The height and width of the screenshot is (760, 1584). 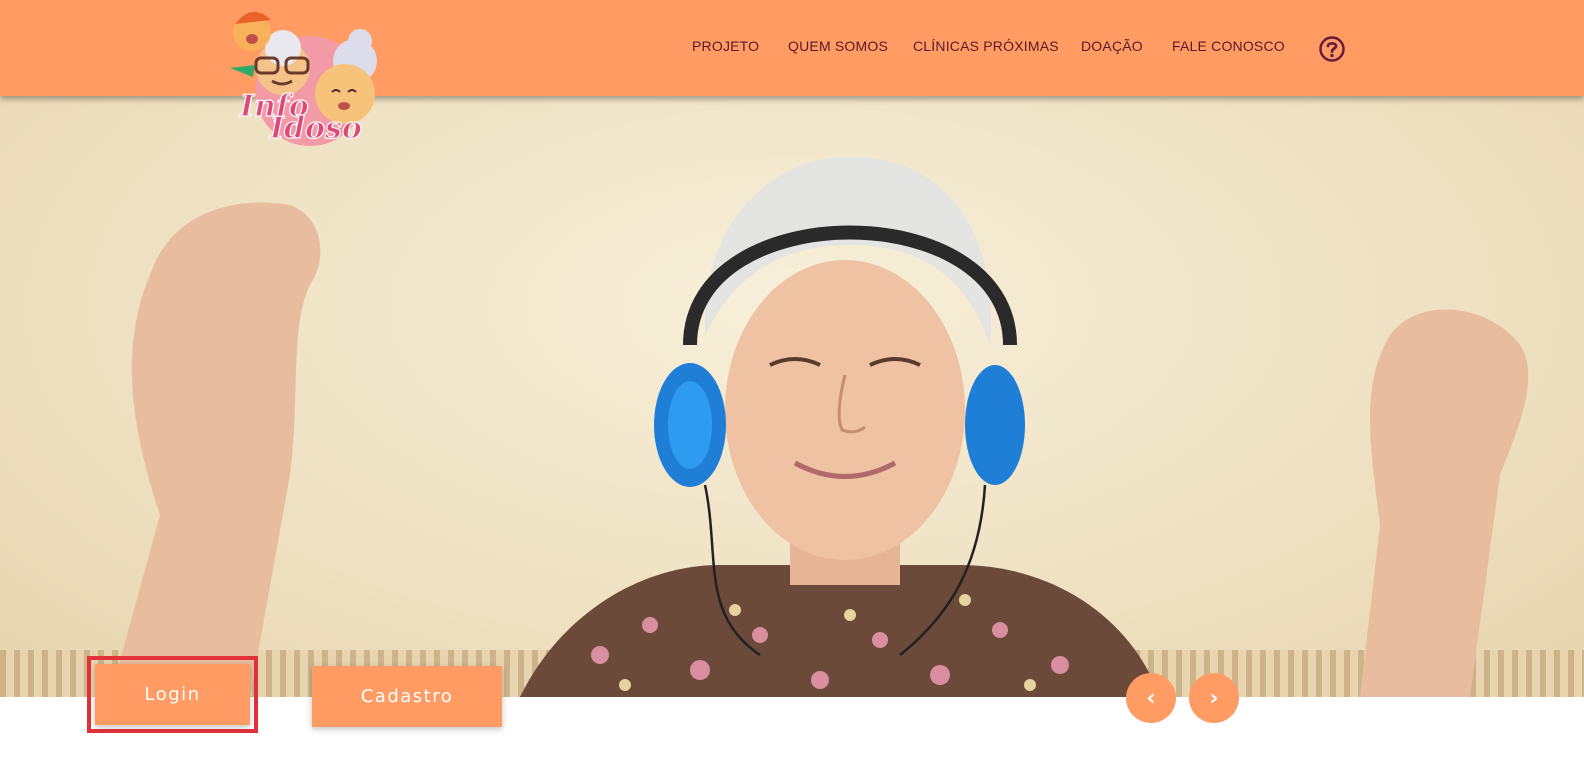 What do you see at coordinates (1228, 48) in the screenshot?
I see `nav-link-fale-conosco: FALE CONOSCO` at bounding box center [1228, 48].